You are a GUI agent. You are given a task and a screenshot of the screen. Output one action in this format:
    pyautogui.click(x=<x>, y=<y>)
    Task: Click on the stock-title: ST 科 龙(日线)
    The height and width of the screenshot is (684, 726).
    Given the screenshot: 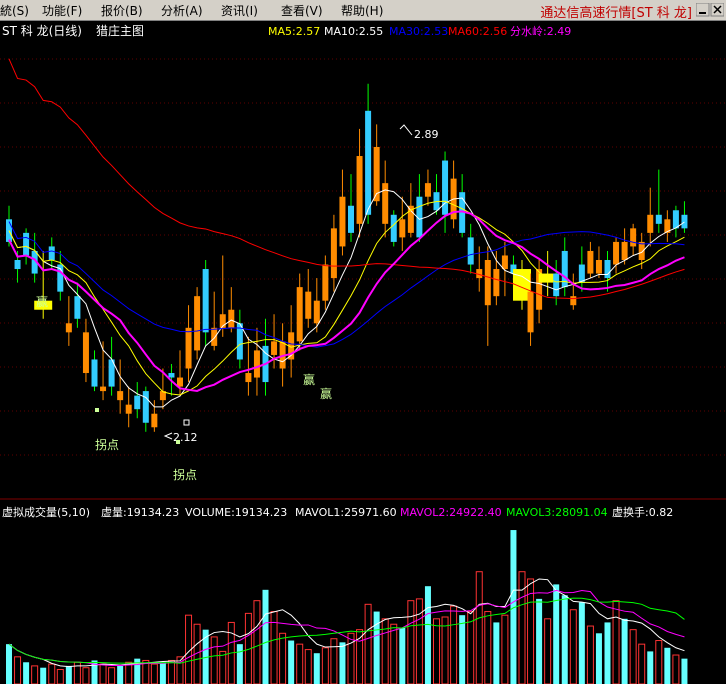 What is the action you would take?
    pyautogui.click(x=42, y=31)
    